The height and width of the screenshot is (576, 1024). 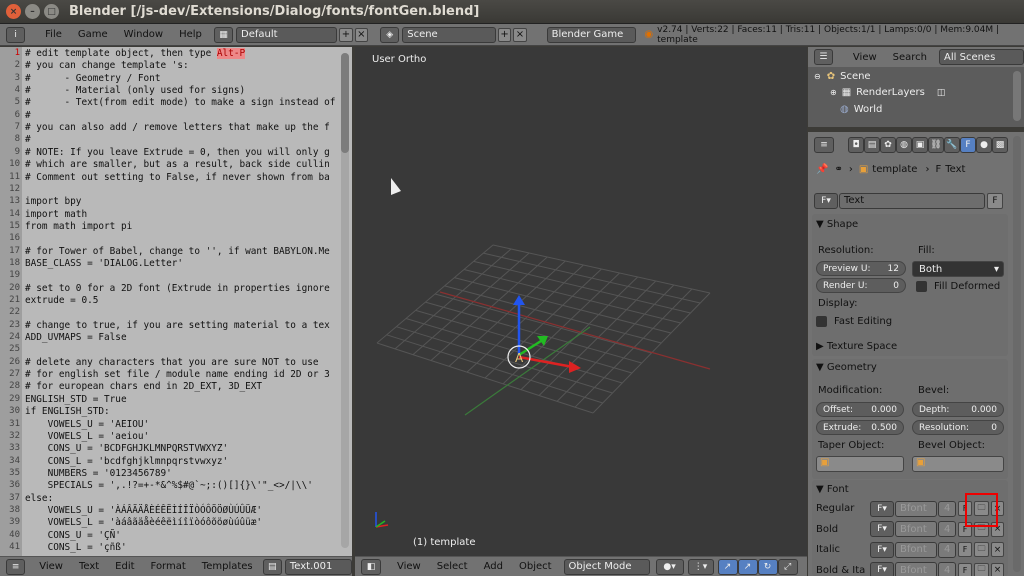 What do you see at coordinates (861, 268) in the screenshot?
I see `preview-u-field: Preview U: 12` at bounding box center [861, 268].